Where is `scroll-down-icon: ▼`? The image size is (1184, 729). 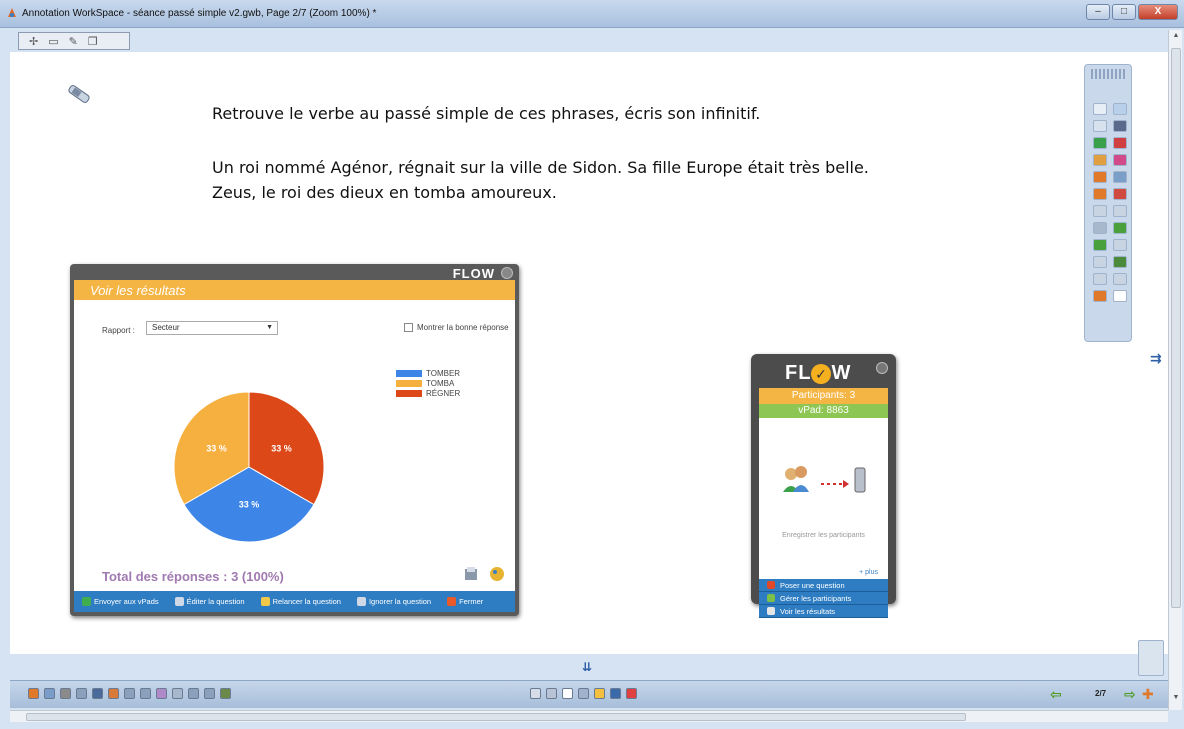
scroll-down-icon: ▼ is located at coordinates (1176, 699).